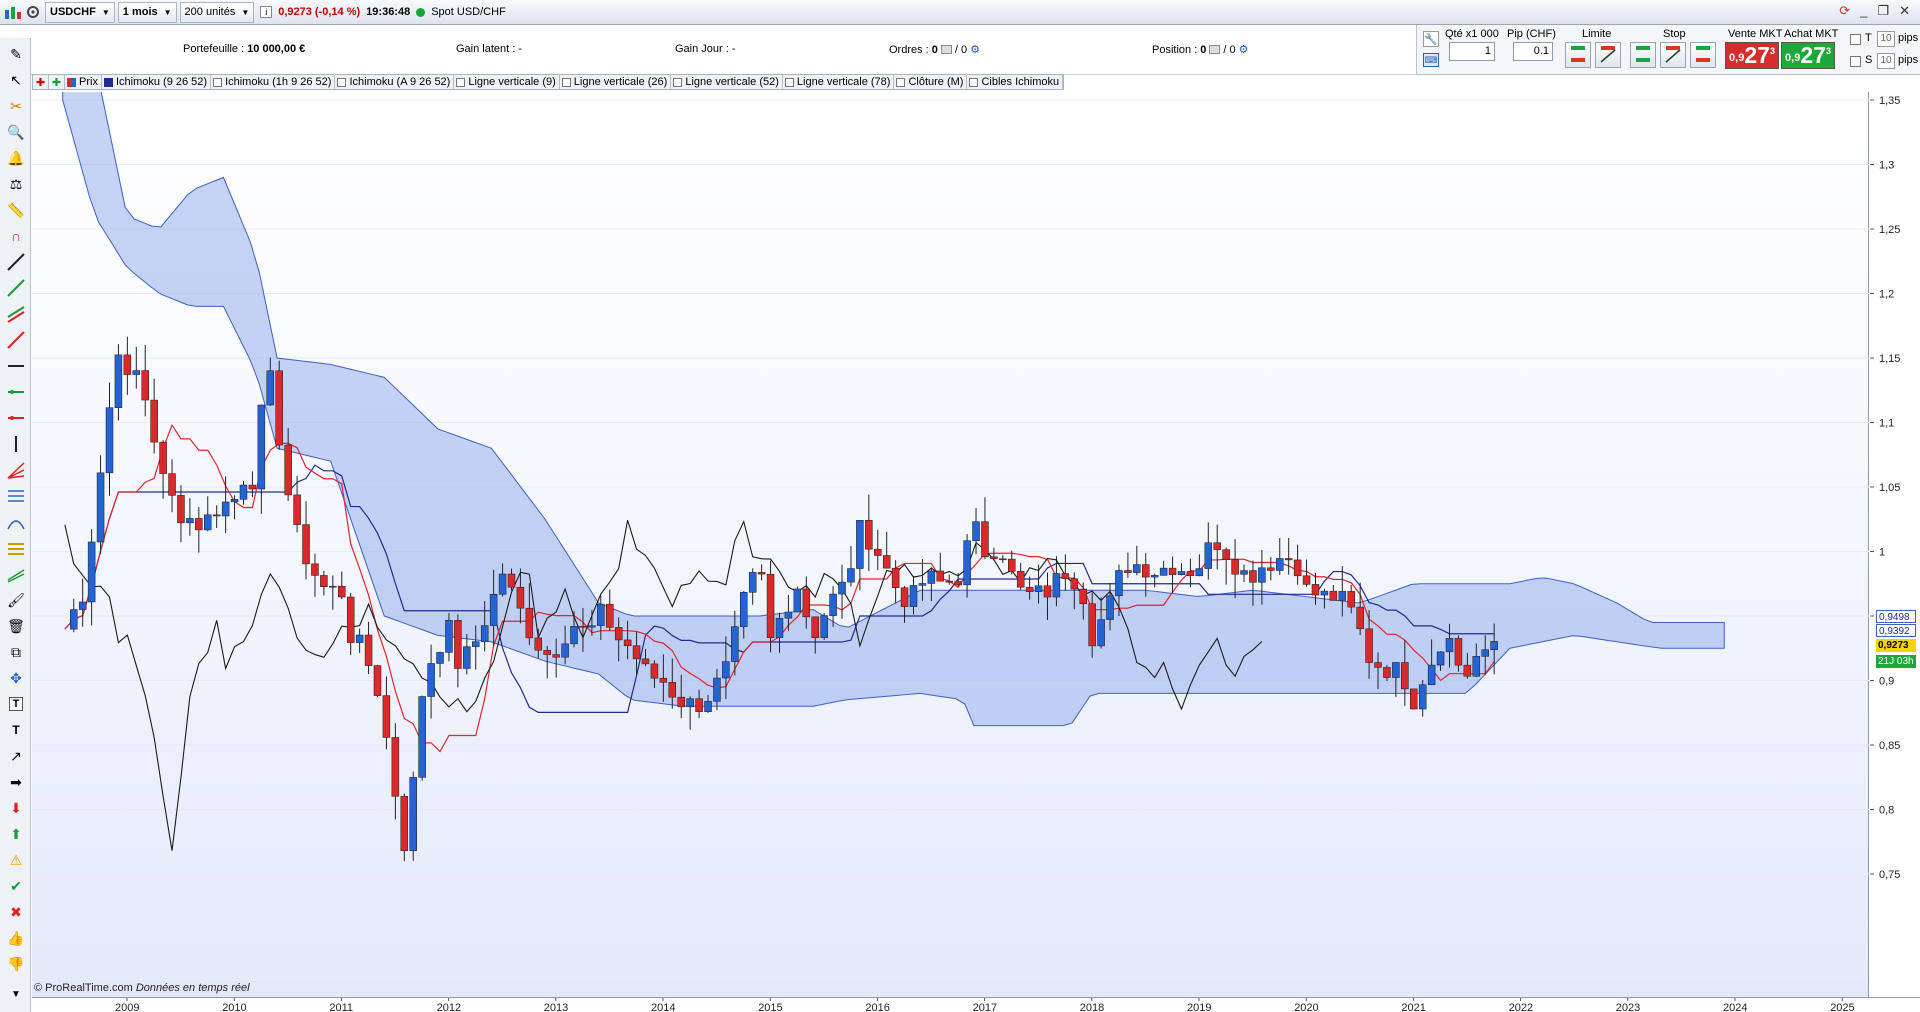  What do you see at coordinates (57, 82) in the screenshot?
I see `add-overlay-icon: ✚` at bounding box center [57, 82].